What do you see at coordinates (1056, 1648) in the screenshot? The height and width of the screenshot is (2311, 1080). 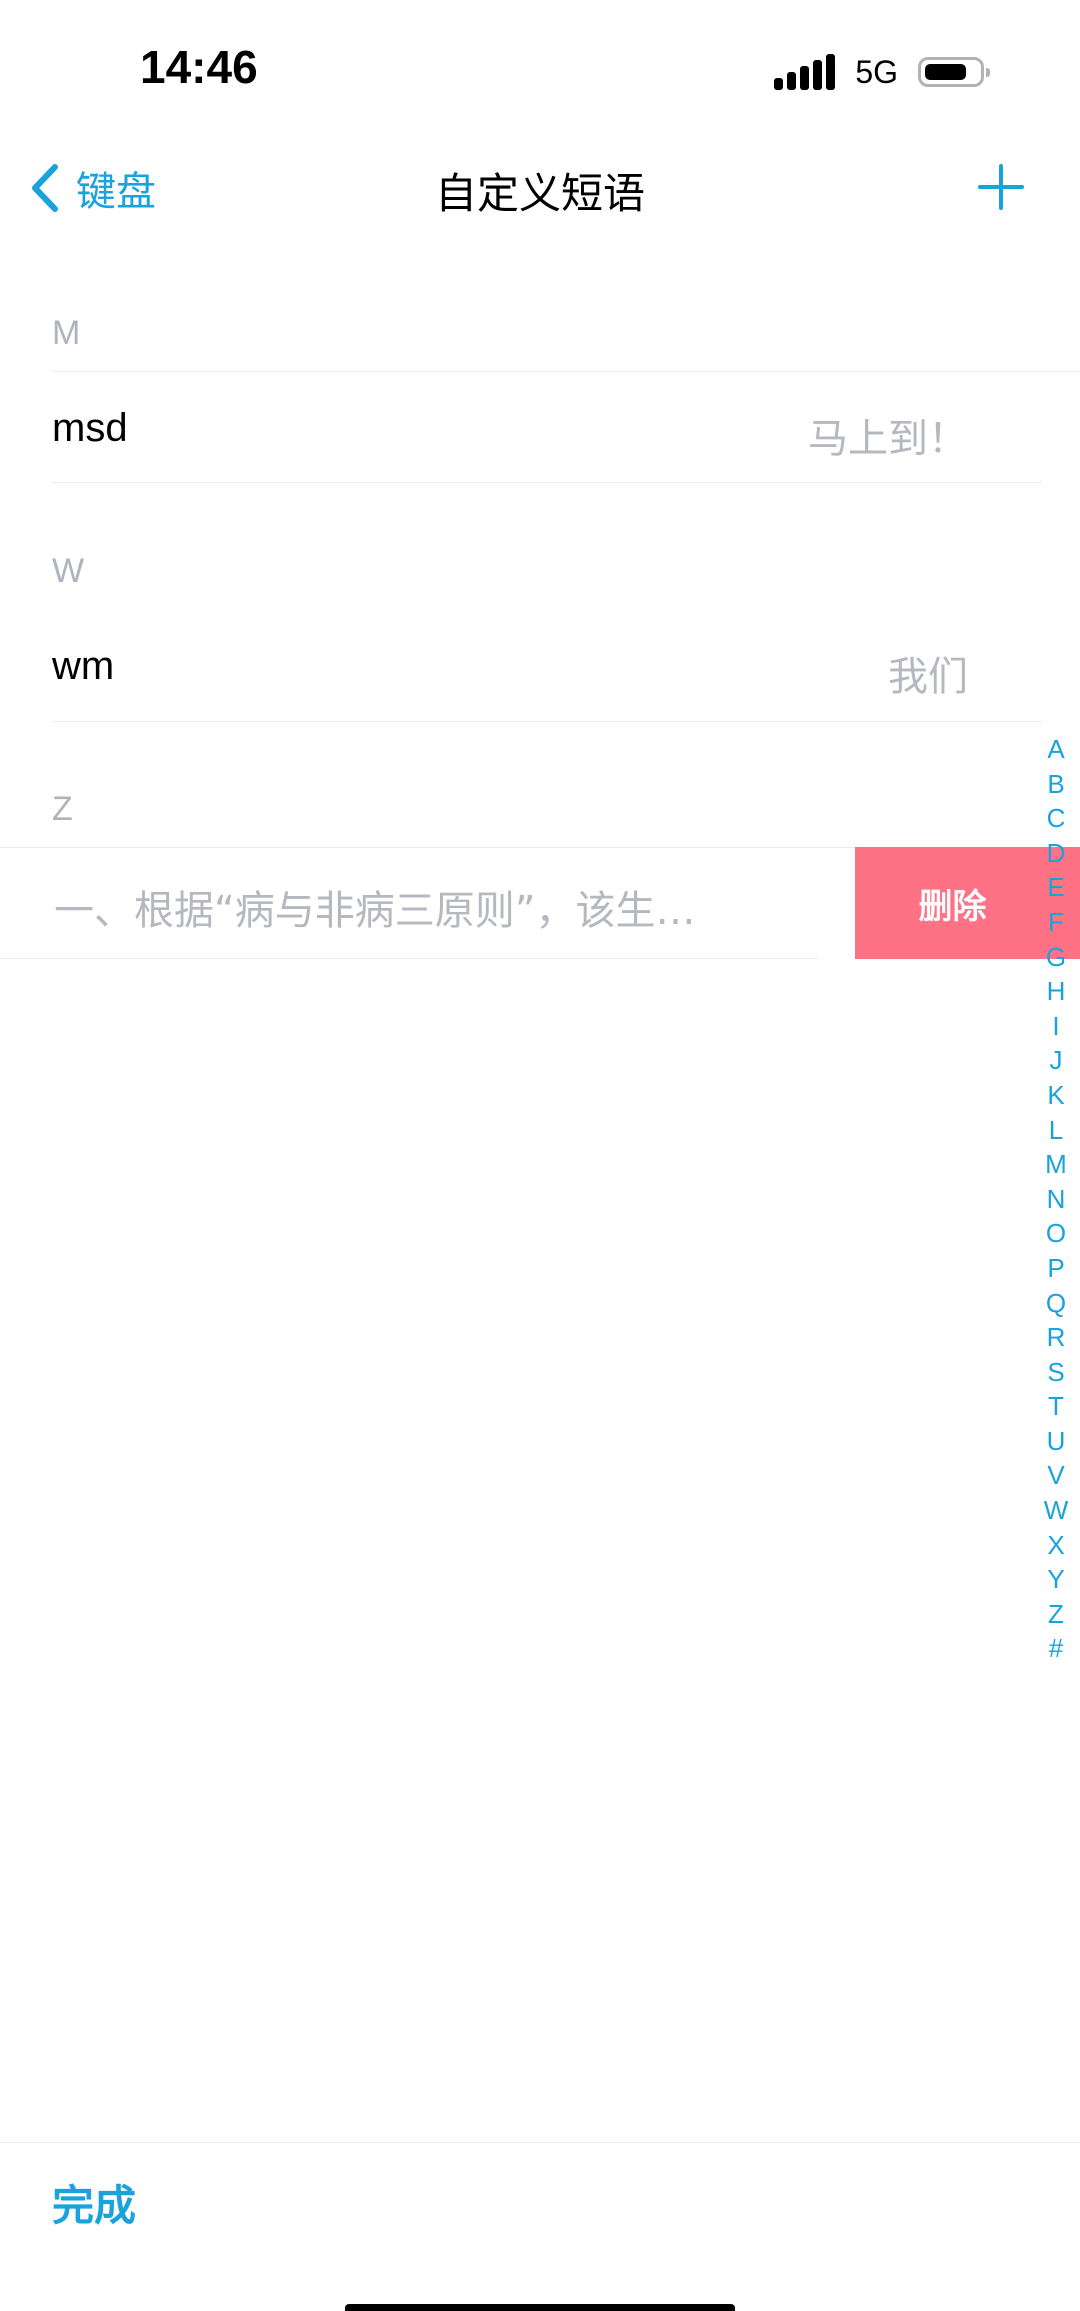 I see `index-letter-hash: #` at bounding box center [1056, 1648].